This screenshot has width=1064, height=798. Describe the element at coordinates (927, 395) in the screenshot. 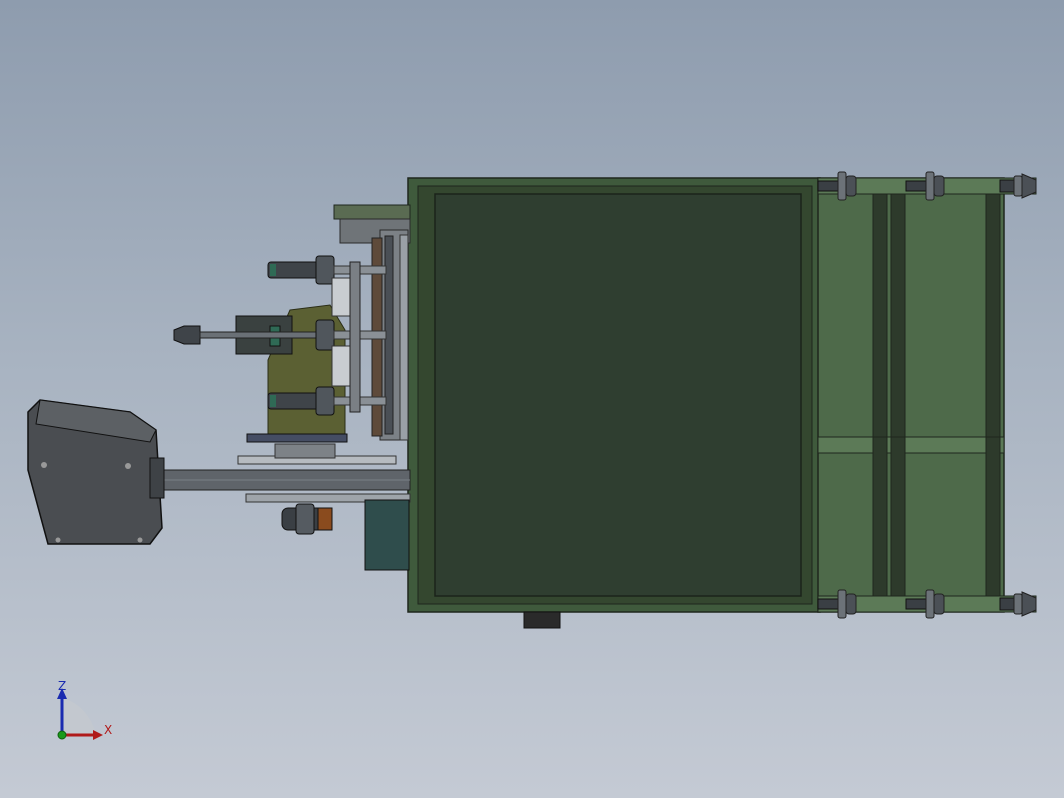

I see `right-frame` at that location.